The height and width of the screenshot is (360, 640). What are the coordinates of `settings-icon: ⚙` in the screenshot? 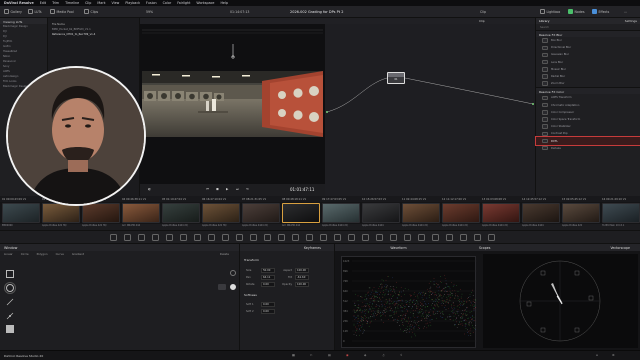 It's located at (613, 355).